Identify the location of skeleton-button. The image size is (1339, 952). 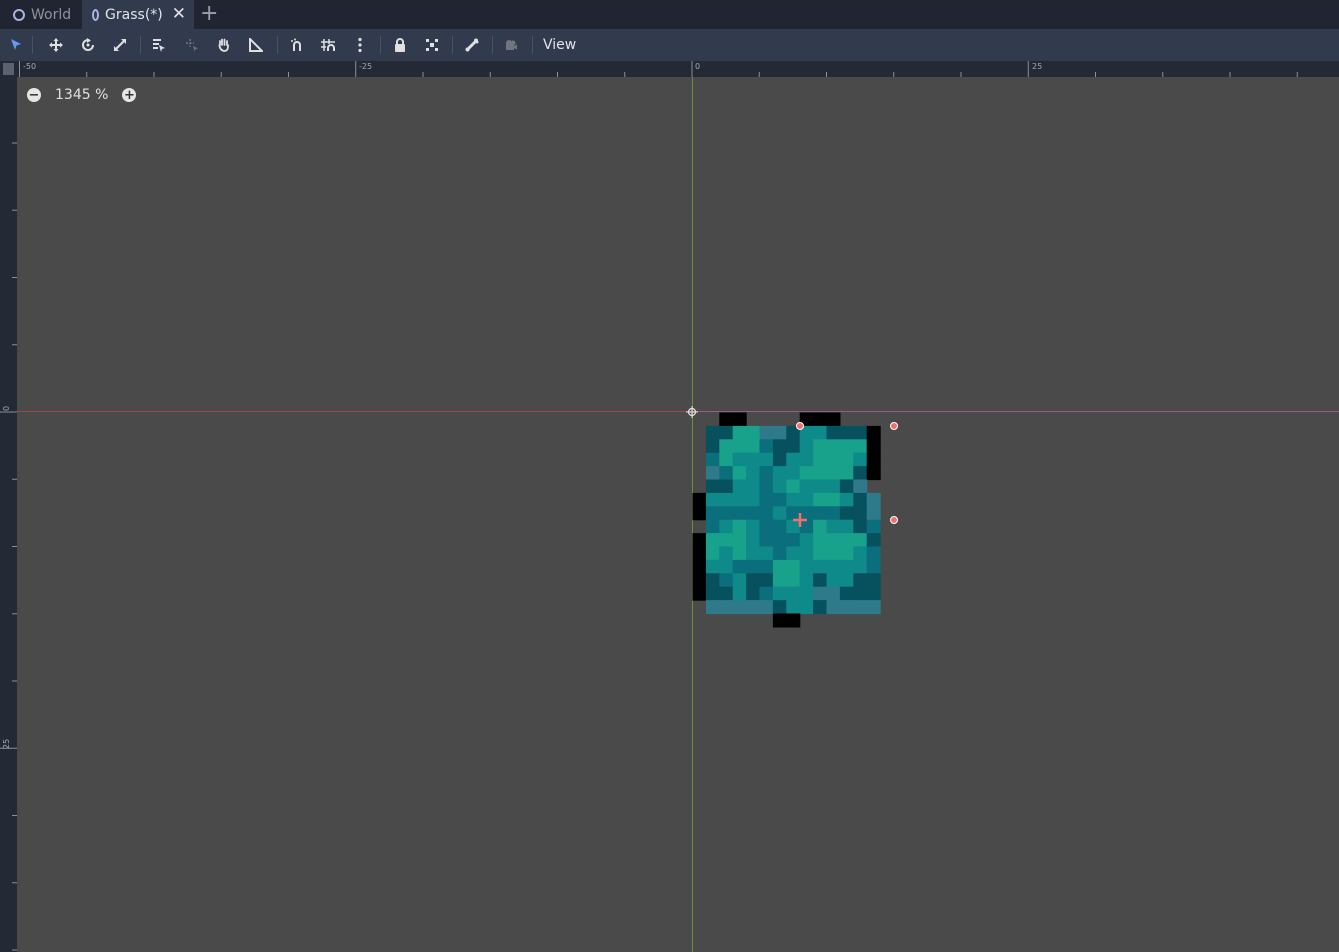
(472, 45).